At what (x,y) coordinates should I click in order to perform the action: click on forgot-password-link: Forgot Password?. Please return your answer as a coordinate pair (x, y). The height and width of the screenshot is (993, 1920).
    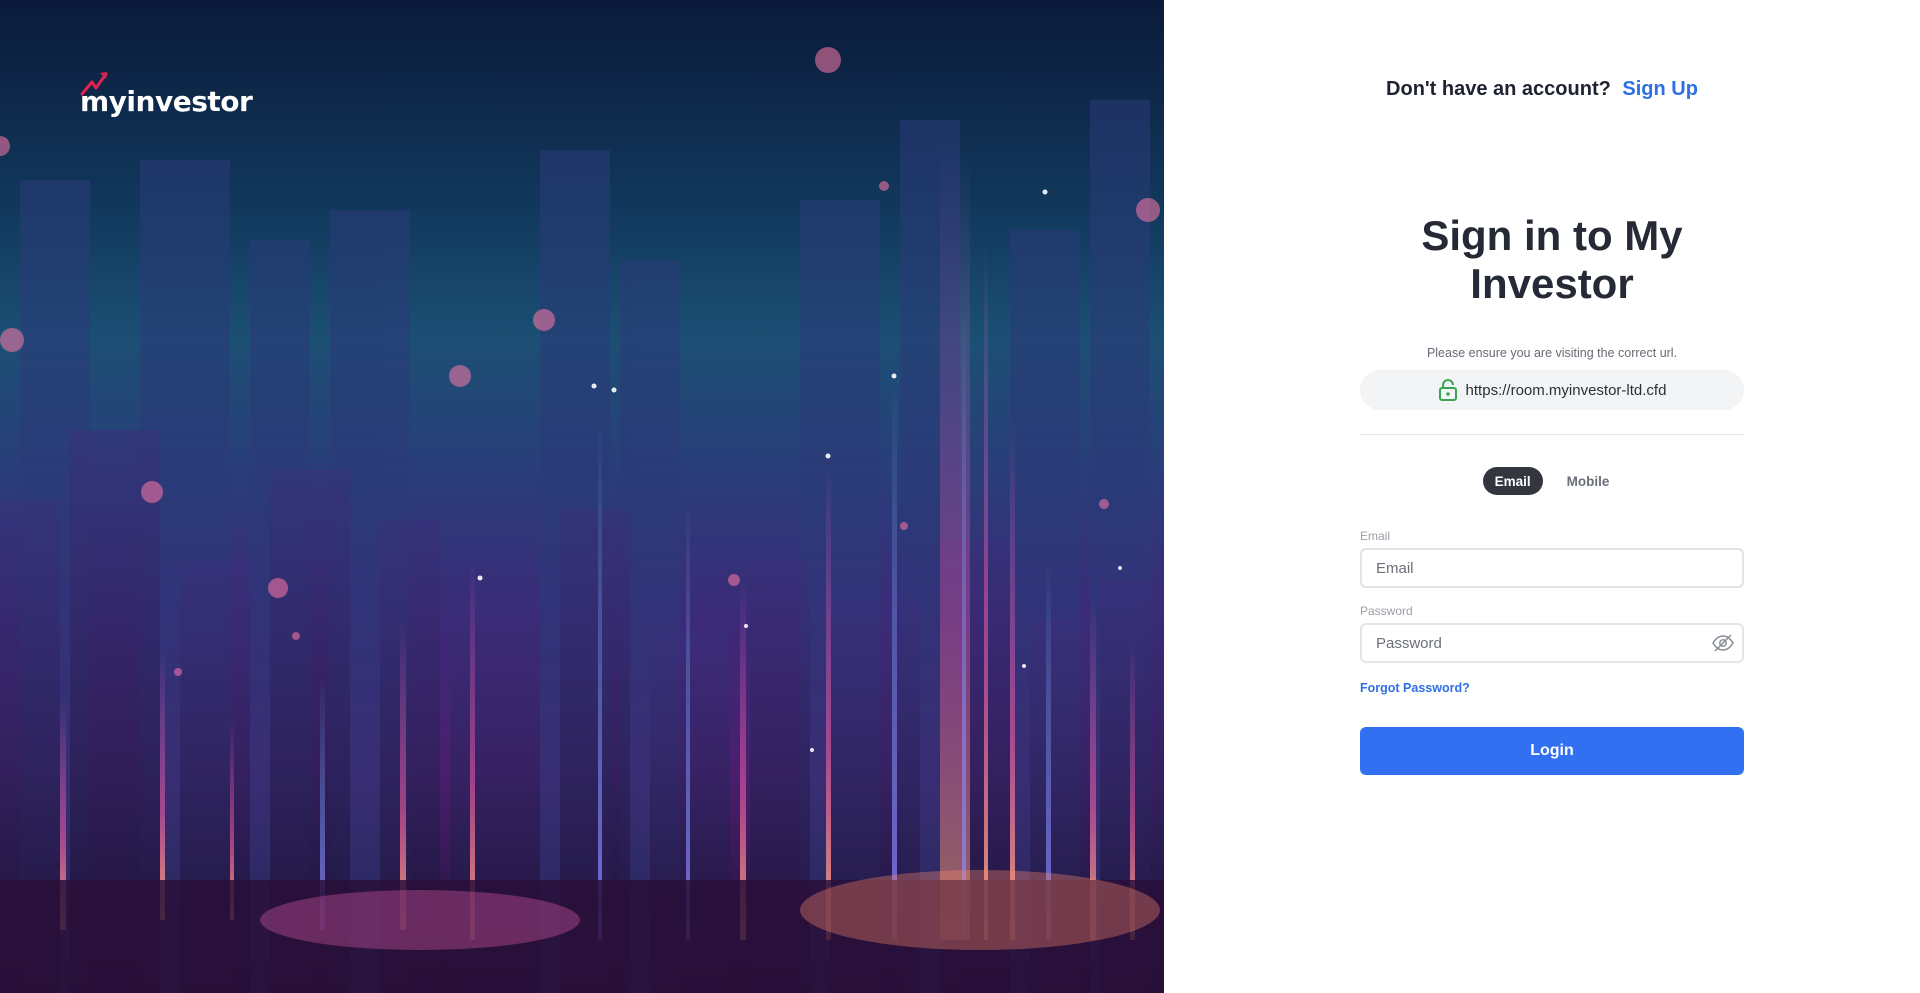
    Looking at the image, I should click on (1415, 688).